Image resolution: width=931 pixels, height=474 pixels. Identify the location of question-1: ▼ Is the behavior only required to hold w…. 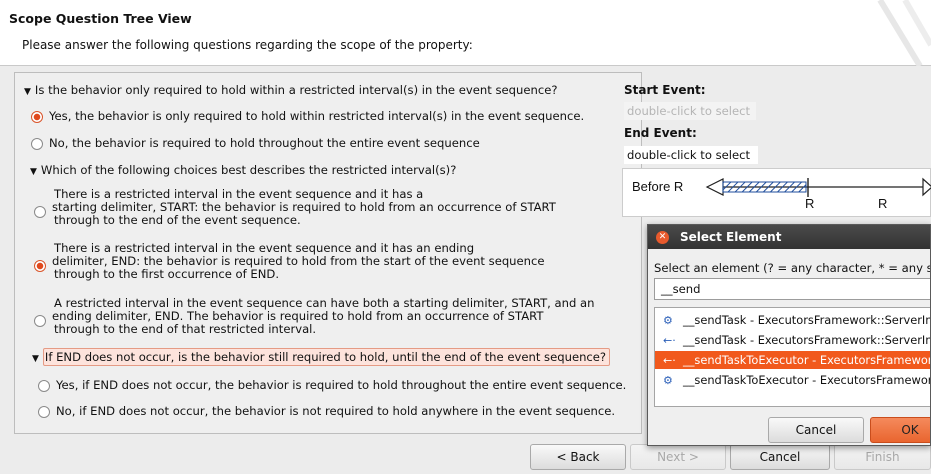
(290, 90).